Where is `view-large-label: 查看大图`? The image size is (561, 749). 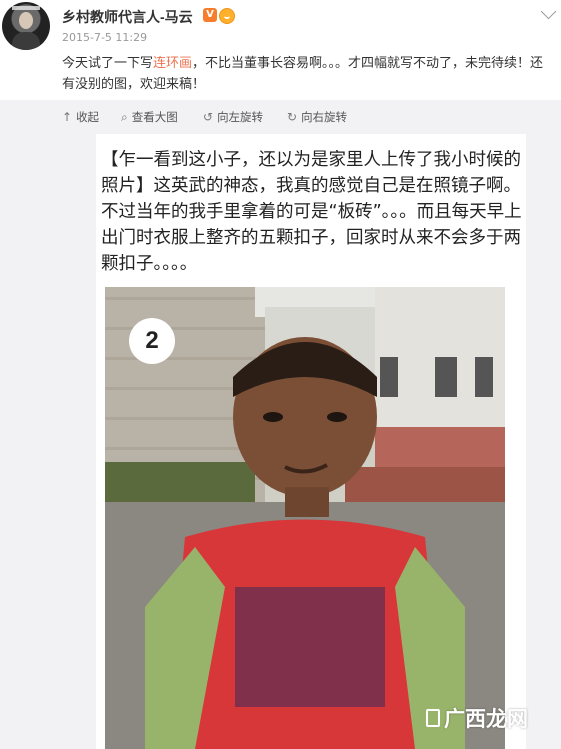
view-large-label: 查看大图 is located at coordinates (155, 117).